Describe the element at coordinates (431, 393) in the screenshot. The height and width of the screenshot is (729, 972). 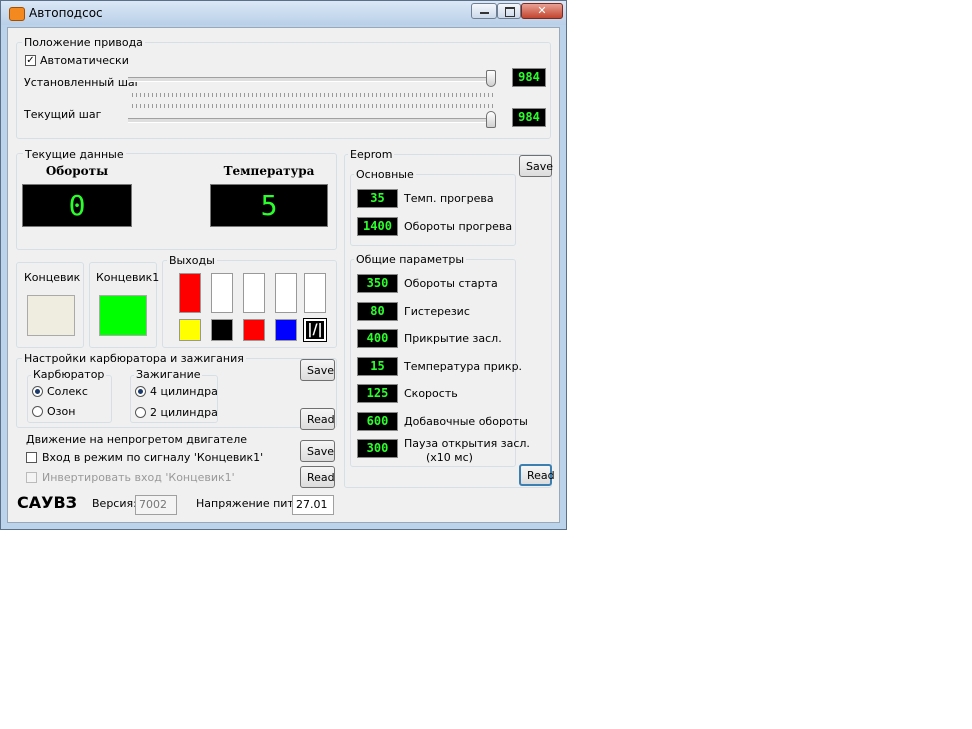
I see `general-param-label-5: Скорость` at that location.